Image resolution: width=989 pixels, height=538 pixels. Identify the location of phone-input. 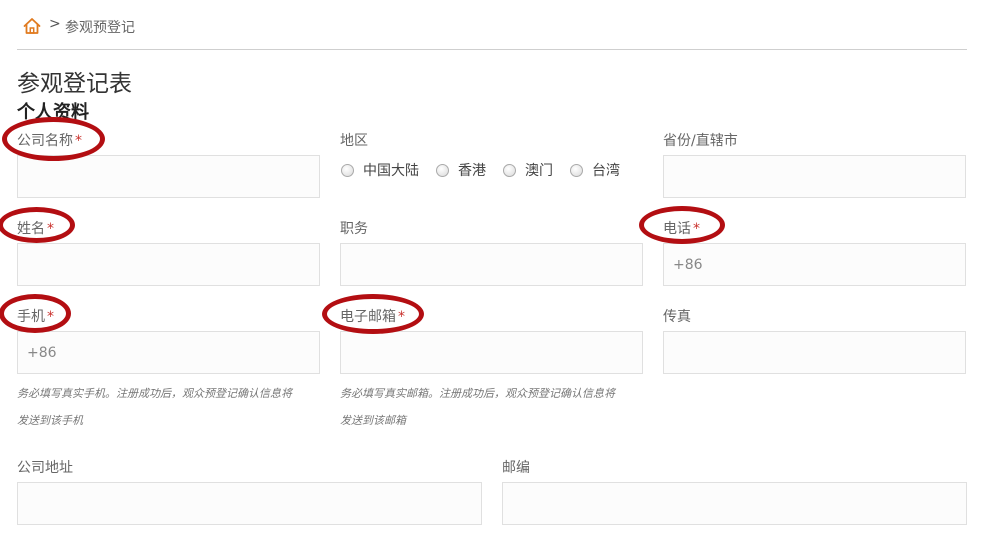
(814, 264).